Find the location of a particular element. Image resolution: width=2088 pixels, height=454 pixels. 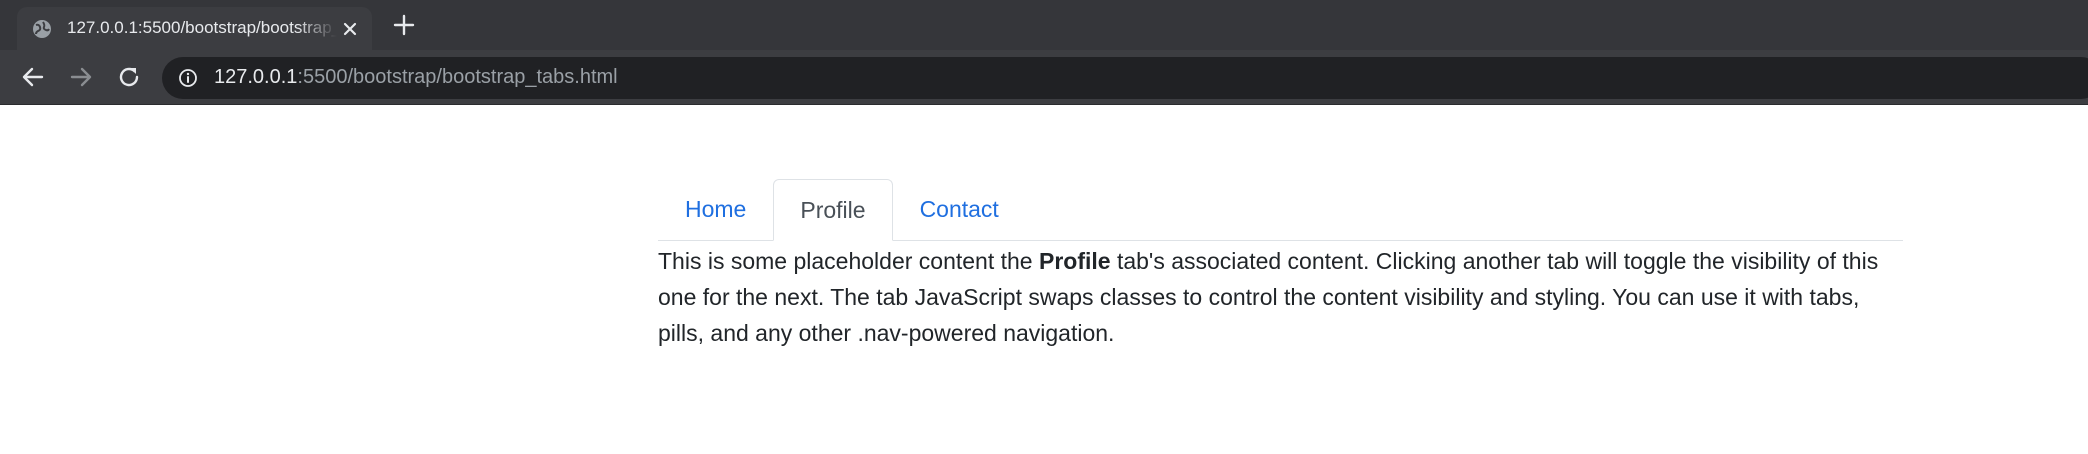

globe-icon is located at coordinates (42, 29).